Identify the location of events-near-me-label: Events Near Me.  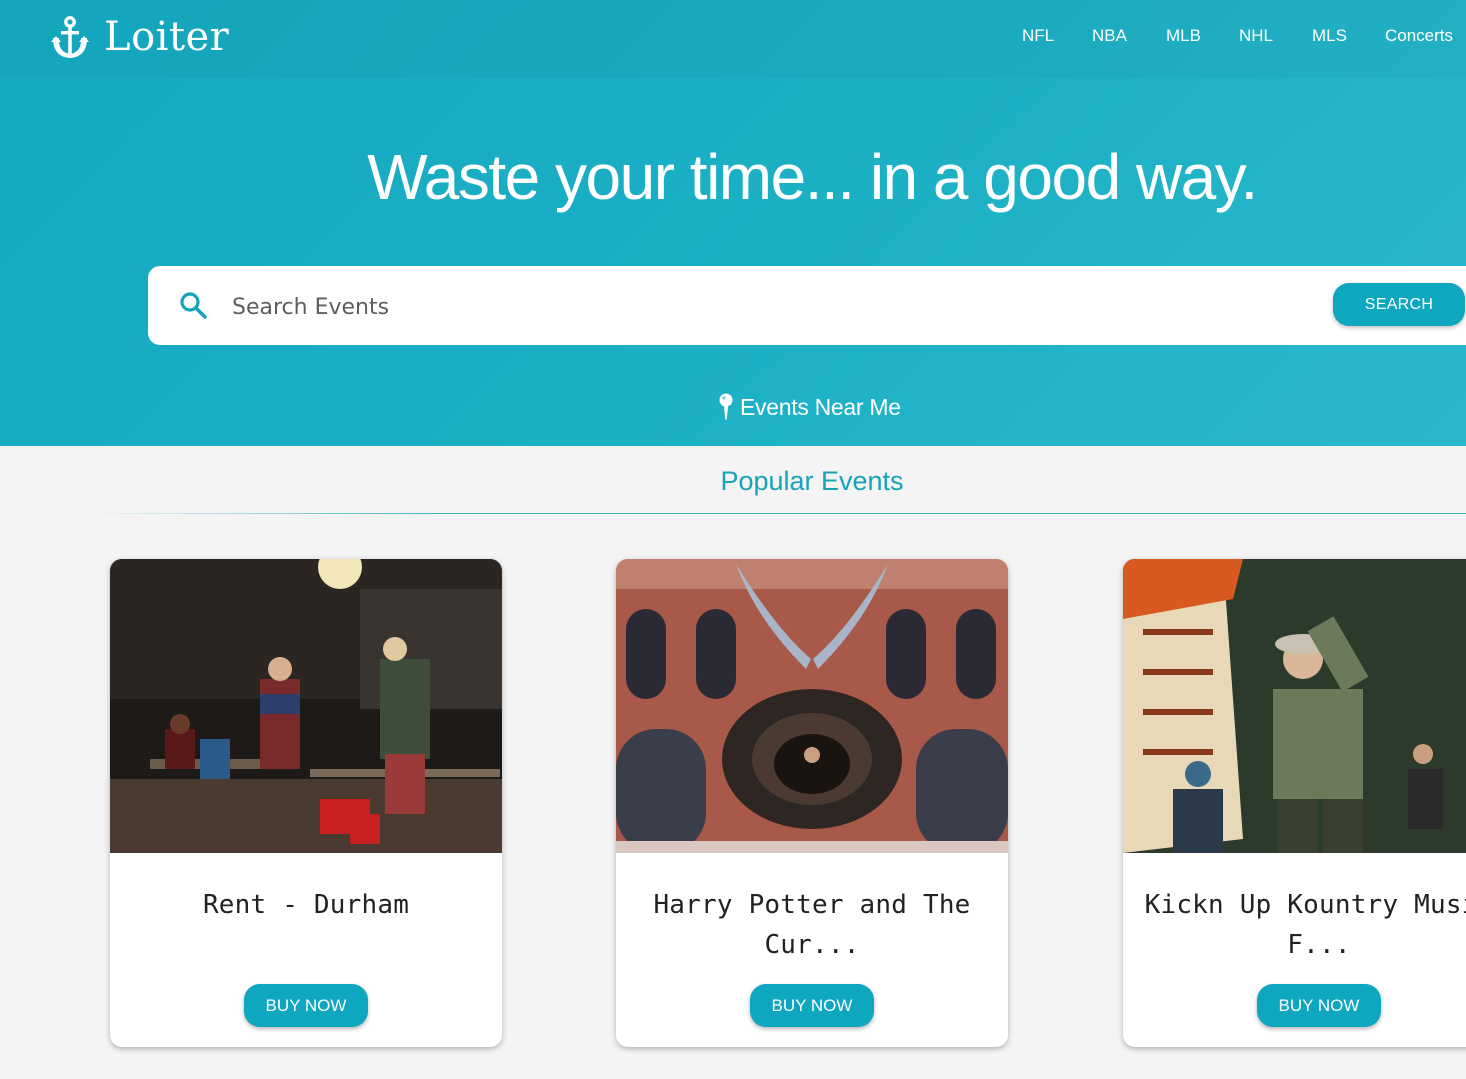
(820, 406).